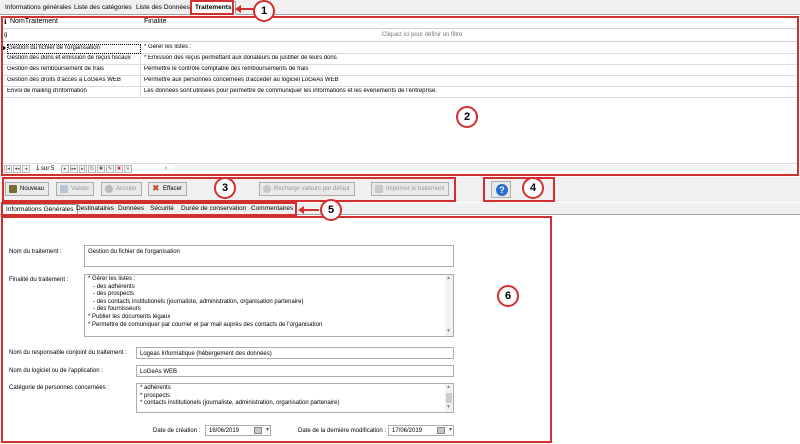  I want to click on logiciel-field: LoGeAs WEB, so click(295, 371).